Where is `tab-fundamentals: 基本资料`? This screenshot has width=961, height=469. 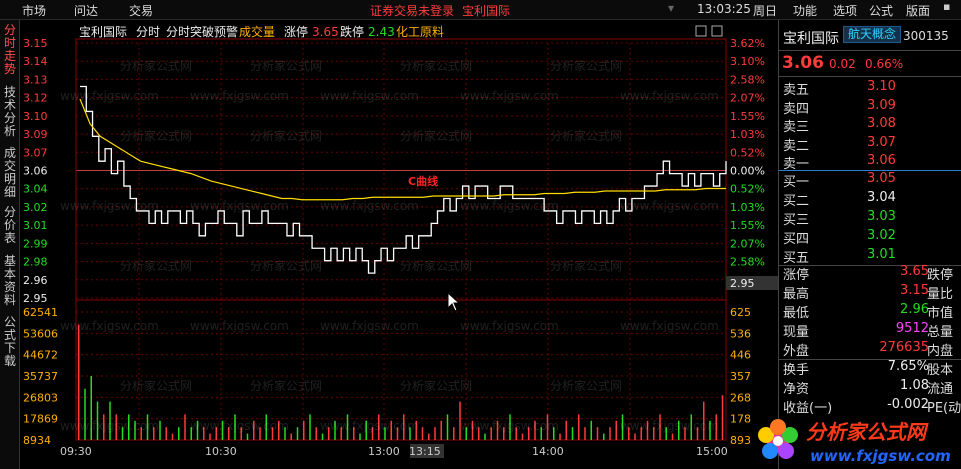 tab-fundamentals: 基本资料 is located at coordinates (10, 281).